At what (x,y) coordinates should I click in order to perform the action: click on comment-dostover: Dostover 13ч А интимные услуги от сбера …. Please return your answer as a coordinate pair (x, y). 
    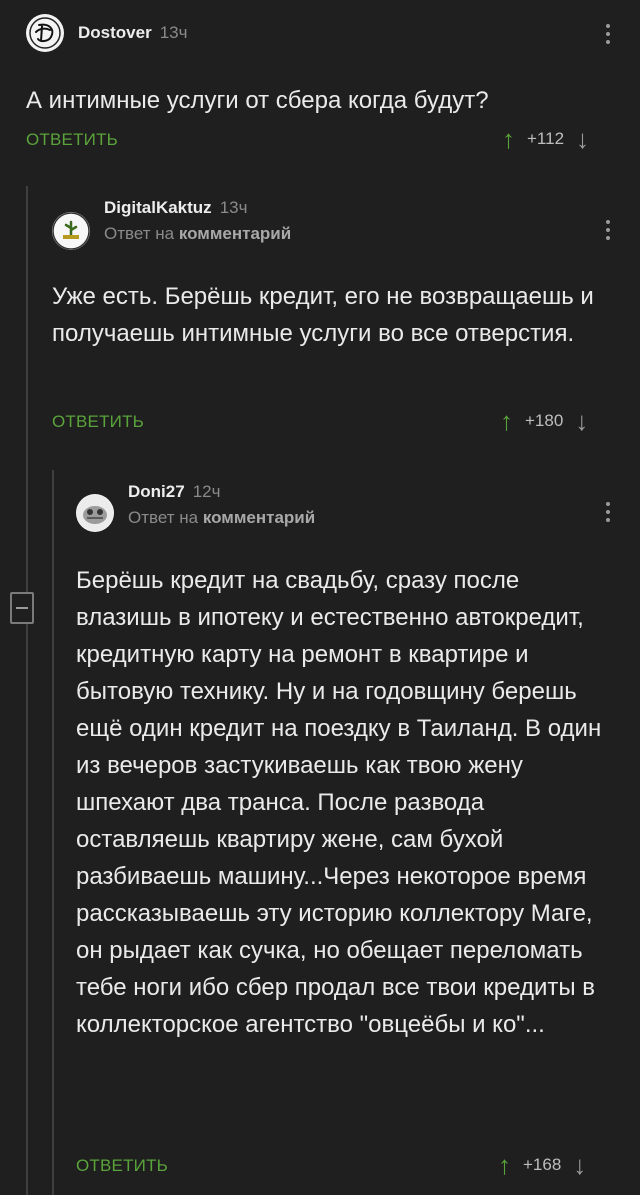
    Looking at the image, I should click on (326, 66).